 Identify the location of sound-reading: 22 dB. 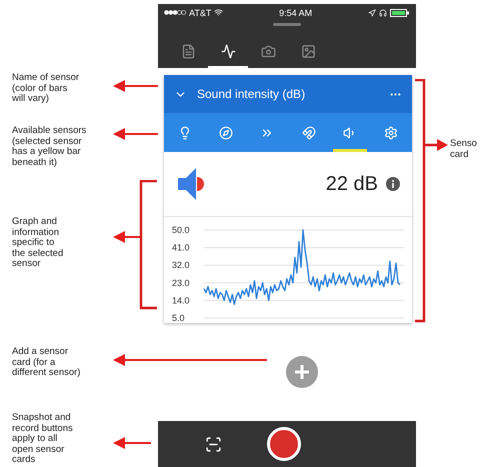
(352, 184).